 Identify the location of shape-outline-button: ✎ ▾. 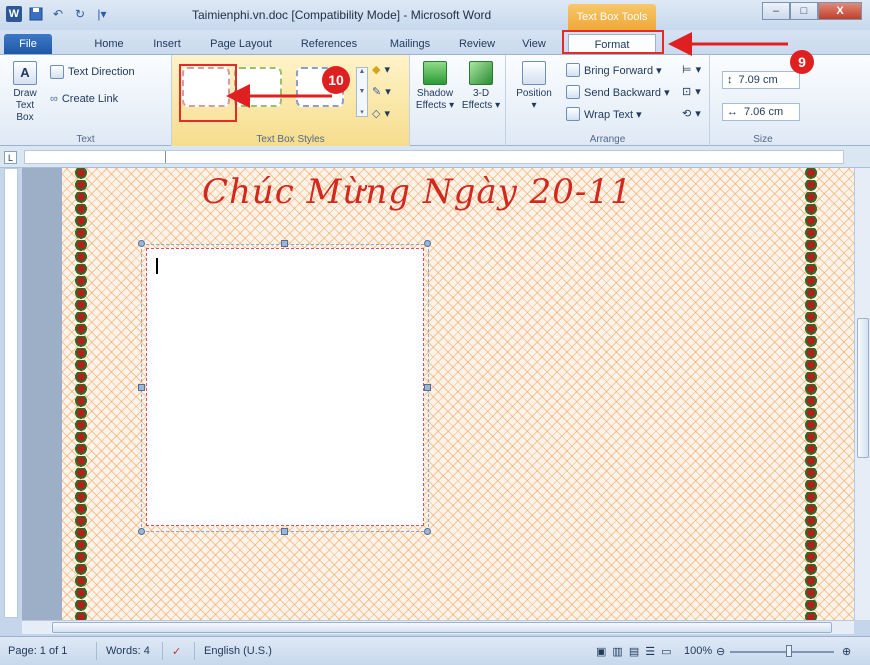
(381, 91).